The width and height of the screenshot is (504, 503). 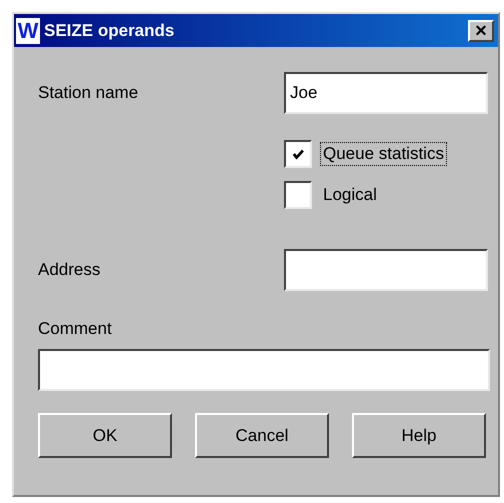 What do you see at coordinates (28, 31) in the screenshot?
I see `app-icon: W` at bounding box center [28, 31].